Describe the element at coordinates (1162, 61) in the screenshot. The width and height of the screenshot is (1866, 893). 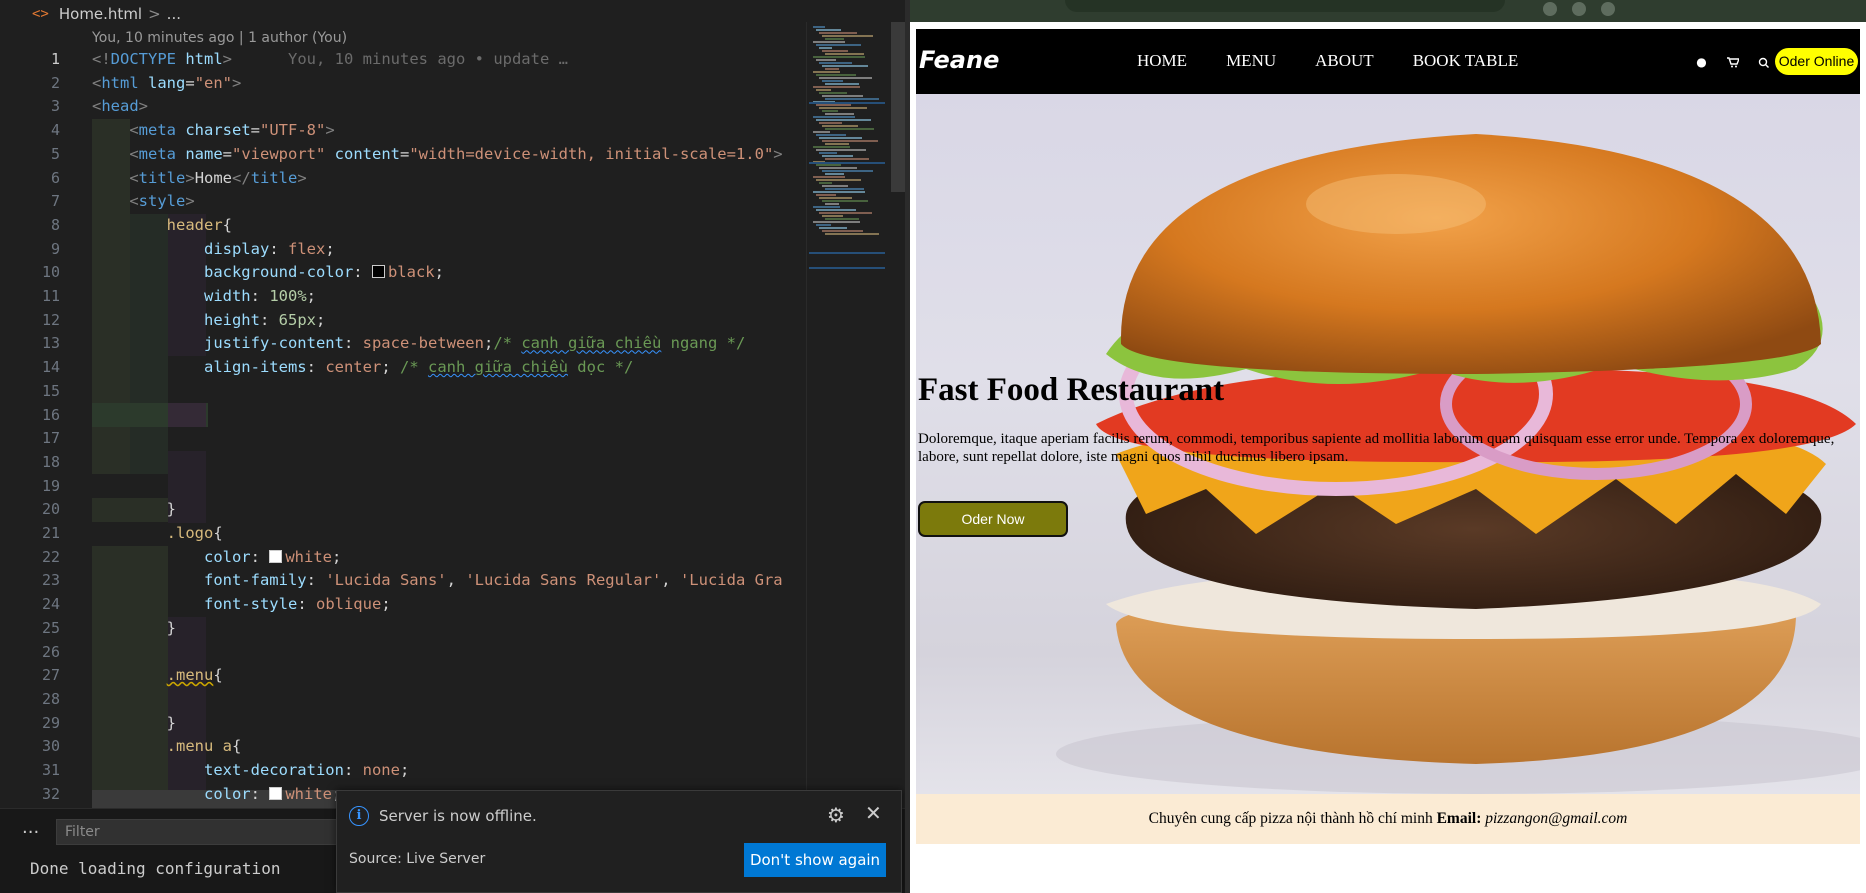
I see `menu-home-link: HOME` at that location.